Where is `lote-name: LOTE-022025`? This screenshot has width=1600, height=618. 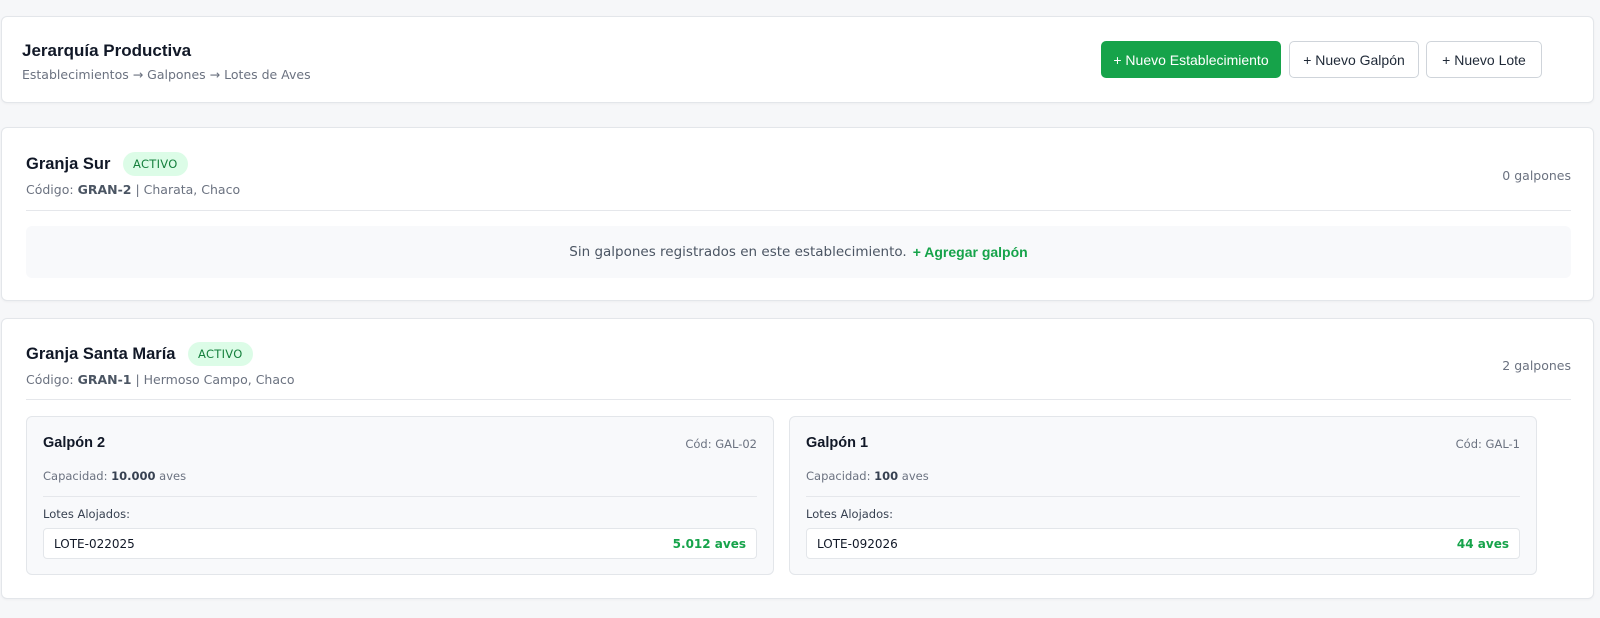 lote-name: LOTE-022025 is located at coordinates (94, 543).